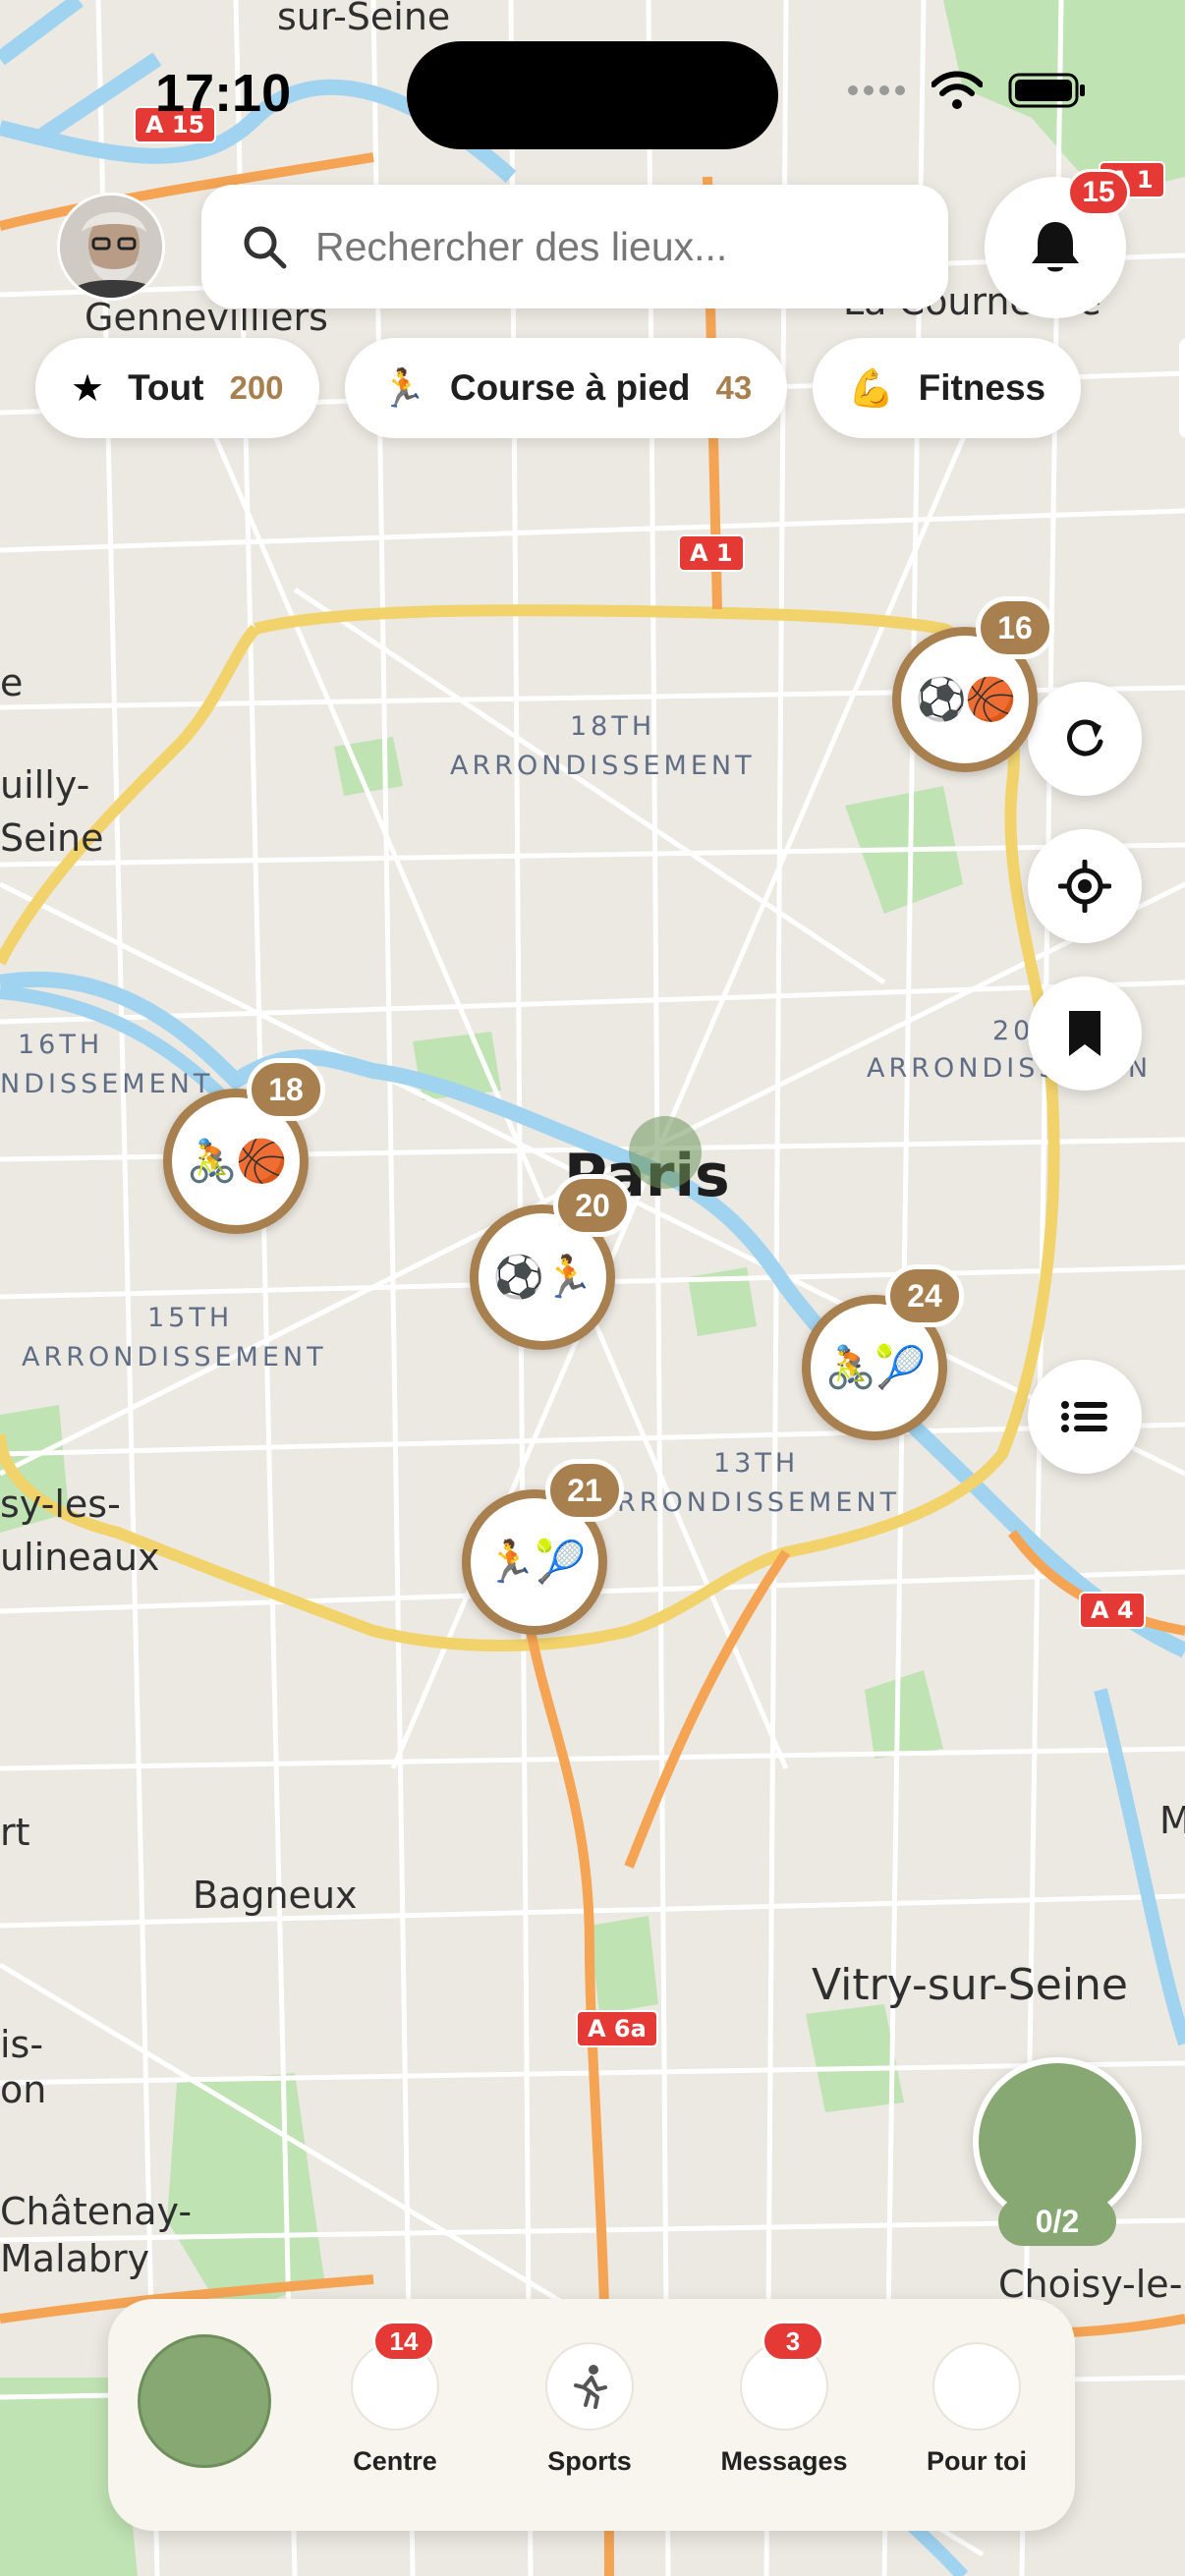 This screenshot has width=1185, height=2576. Describe the element at coordinates (395, 2376) in the screenshot. I see `nav-centre-icon: 14` at that location.